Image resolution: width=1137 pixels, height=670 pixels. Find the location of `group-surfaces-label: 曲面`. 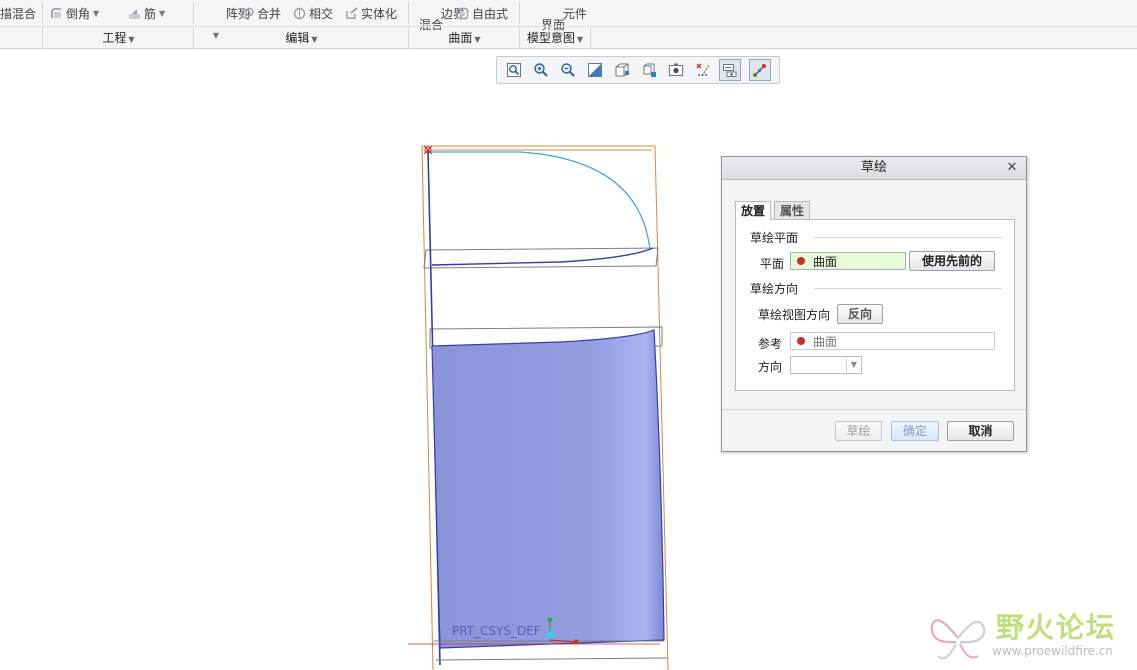

group-surfaces-label: 曲面 is located at coordinates (460, 38).